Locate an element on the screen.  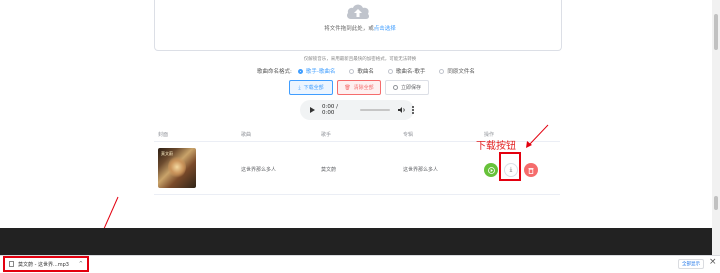
download-shelf is located at coordinates (360, 264).